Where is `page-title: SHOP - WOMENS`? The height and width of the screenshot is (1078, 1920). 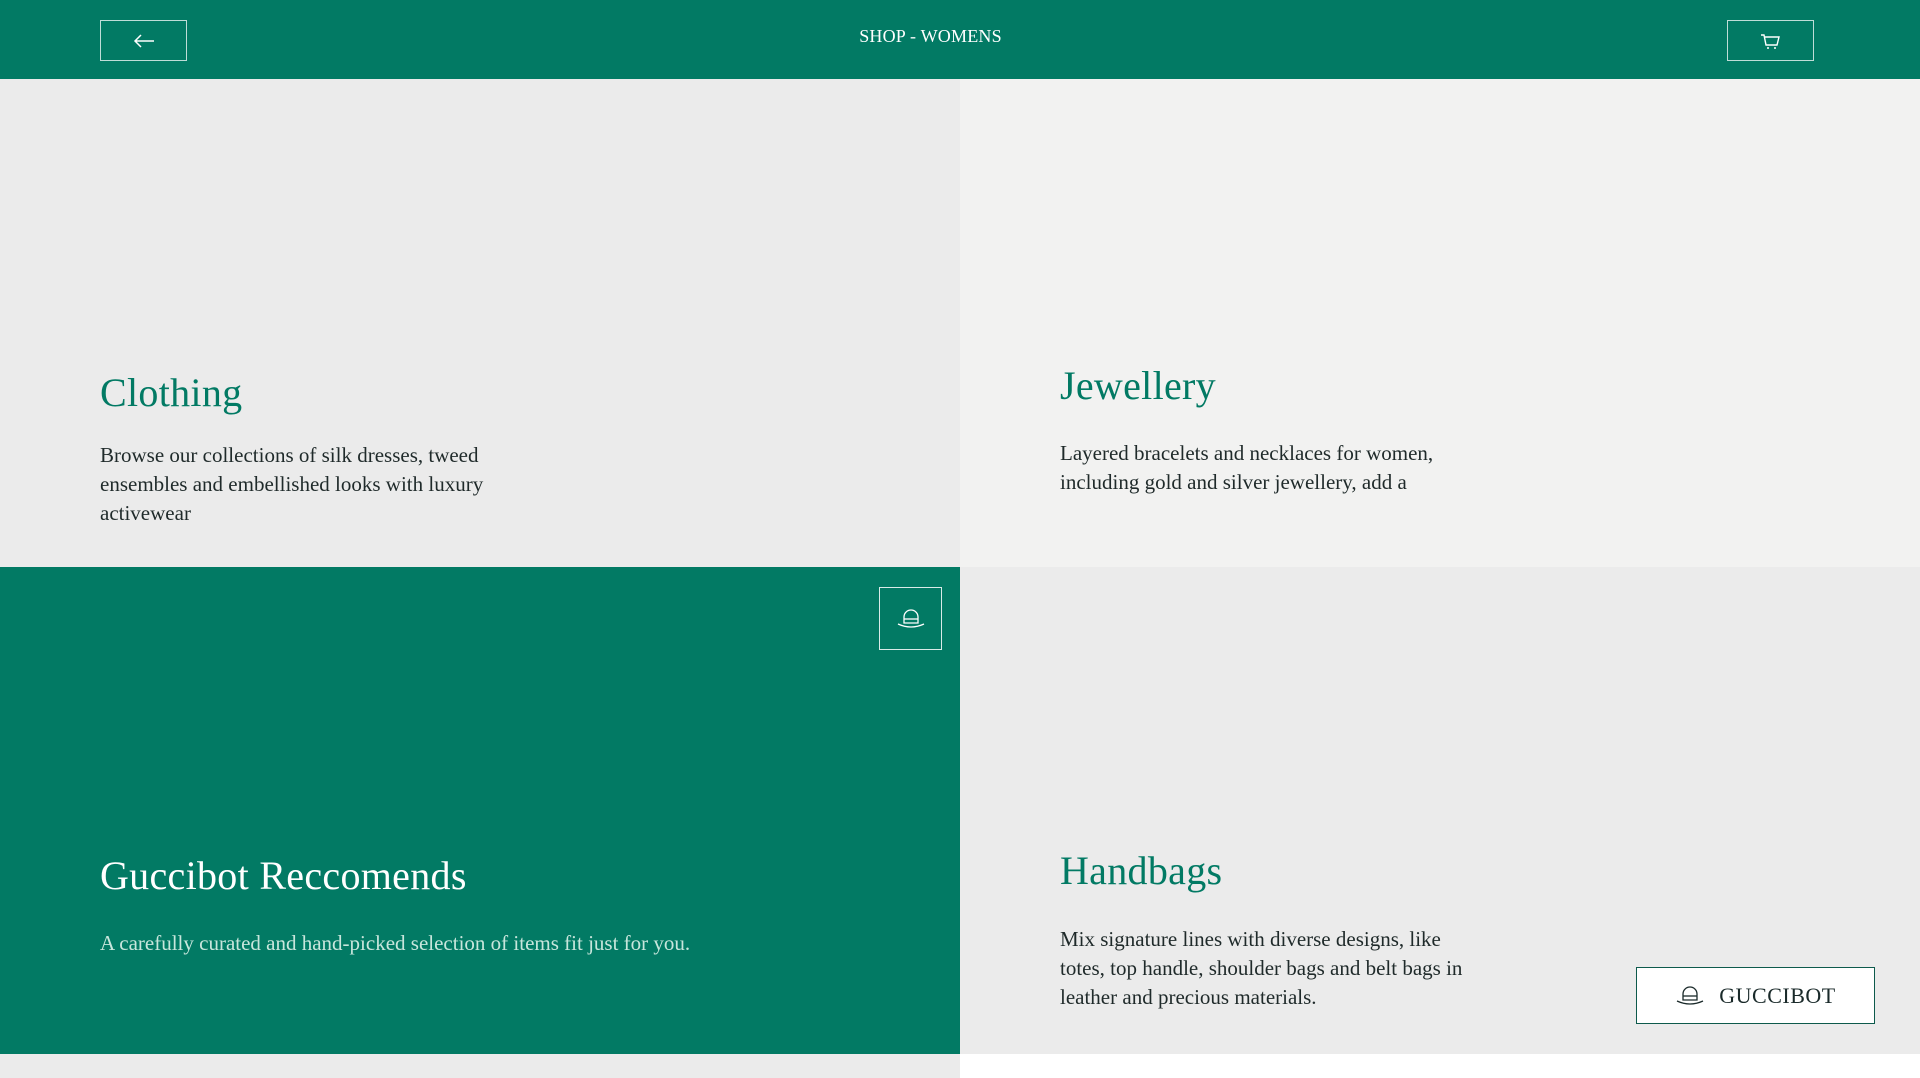
page-title: SHOP - WOMENS is located at coordinates (930, 36).